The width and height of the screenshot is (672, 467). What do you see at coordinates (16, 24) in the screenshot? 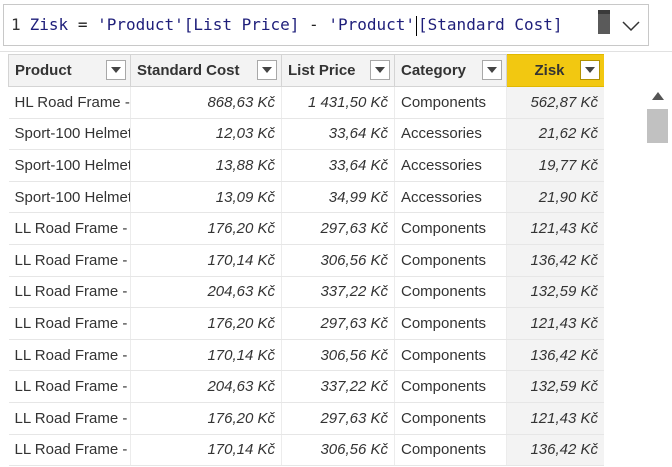
I see `formula-line-number: 1` at bounding box center [16, 24].